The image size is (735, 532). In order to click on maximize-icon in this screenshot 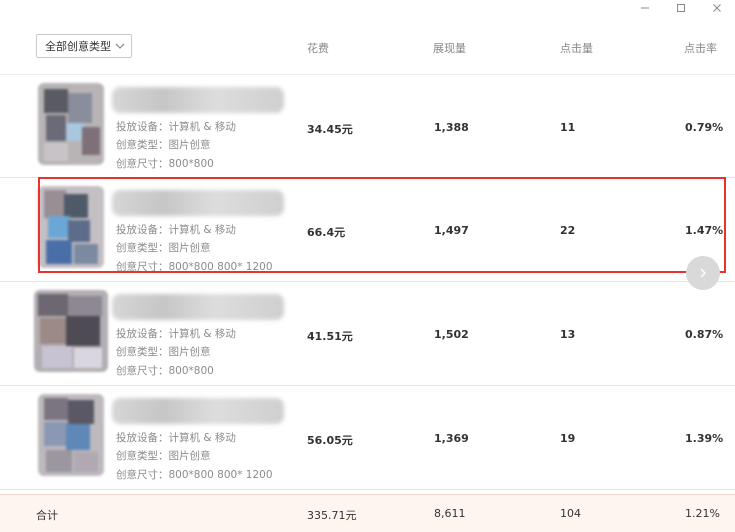, I will do `click(681, 8)`.